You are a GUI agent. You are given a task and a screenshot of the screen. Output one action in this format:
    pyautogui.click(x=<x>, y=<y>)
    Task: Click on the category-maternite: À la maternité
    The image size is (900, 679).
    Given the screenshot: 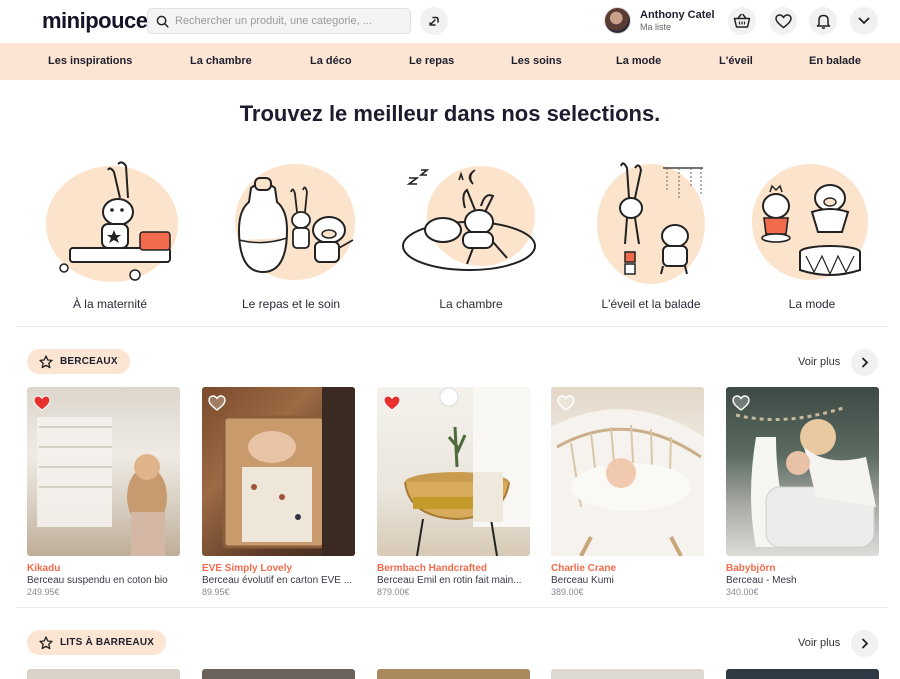 What is the action you would take?
    pyautogui.click(x=110, y=237)
    